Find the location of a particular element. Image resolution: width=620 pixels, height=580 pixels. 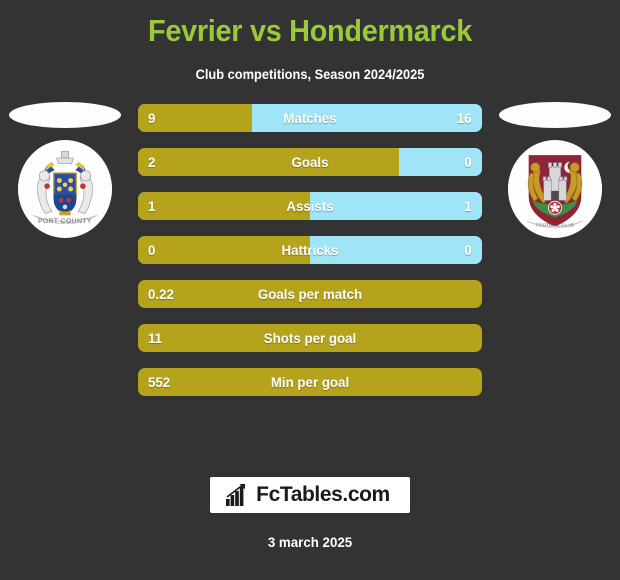

fctables-logo-text: FcTables.com is located at coordinates (323, 494).